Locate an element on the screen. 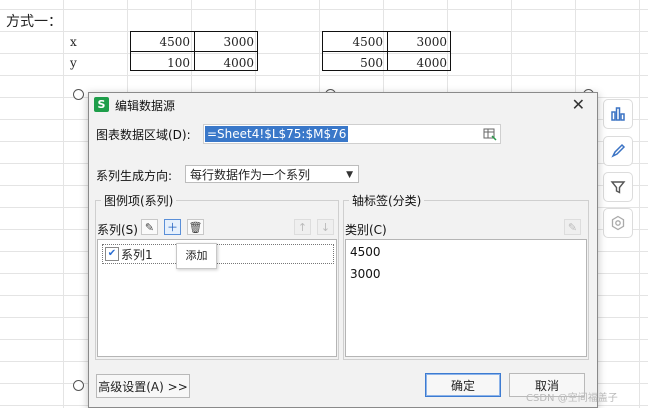 This screenshot has height=408, width=648. trash-icon: 🗑 is located at coordinates (195, 227).